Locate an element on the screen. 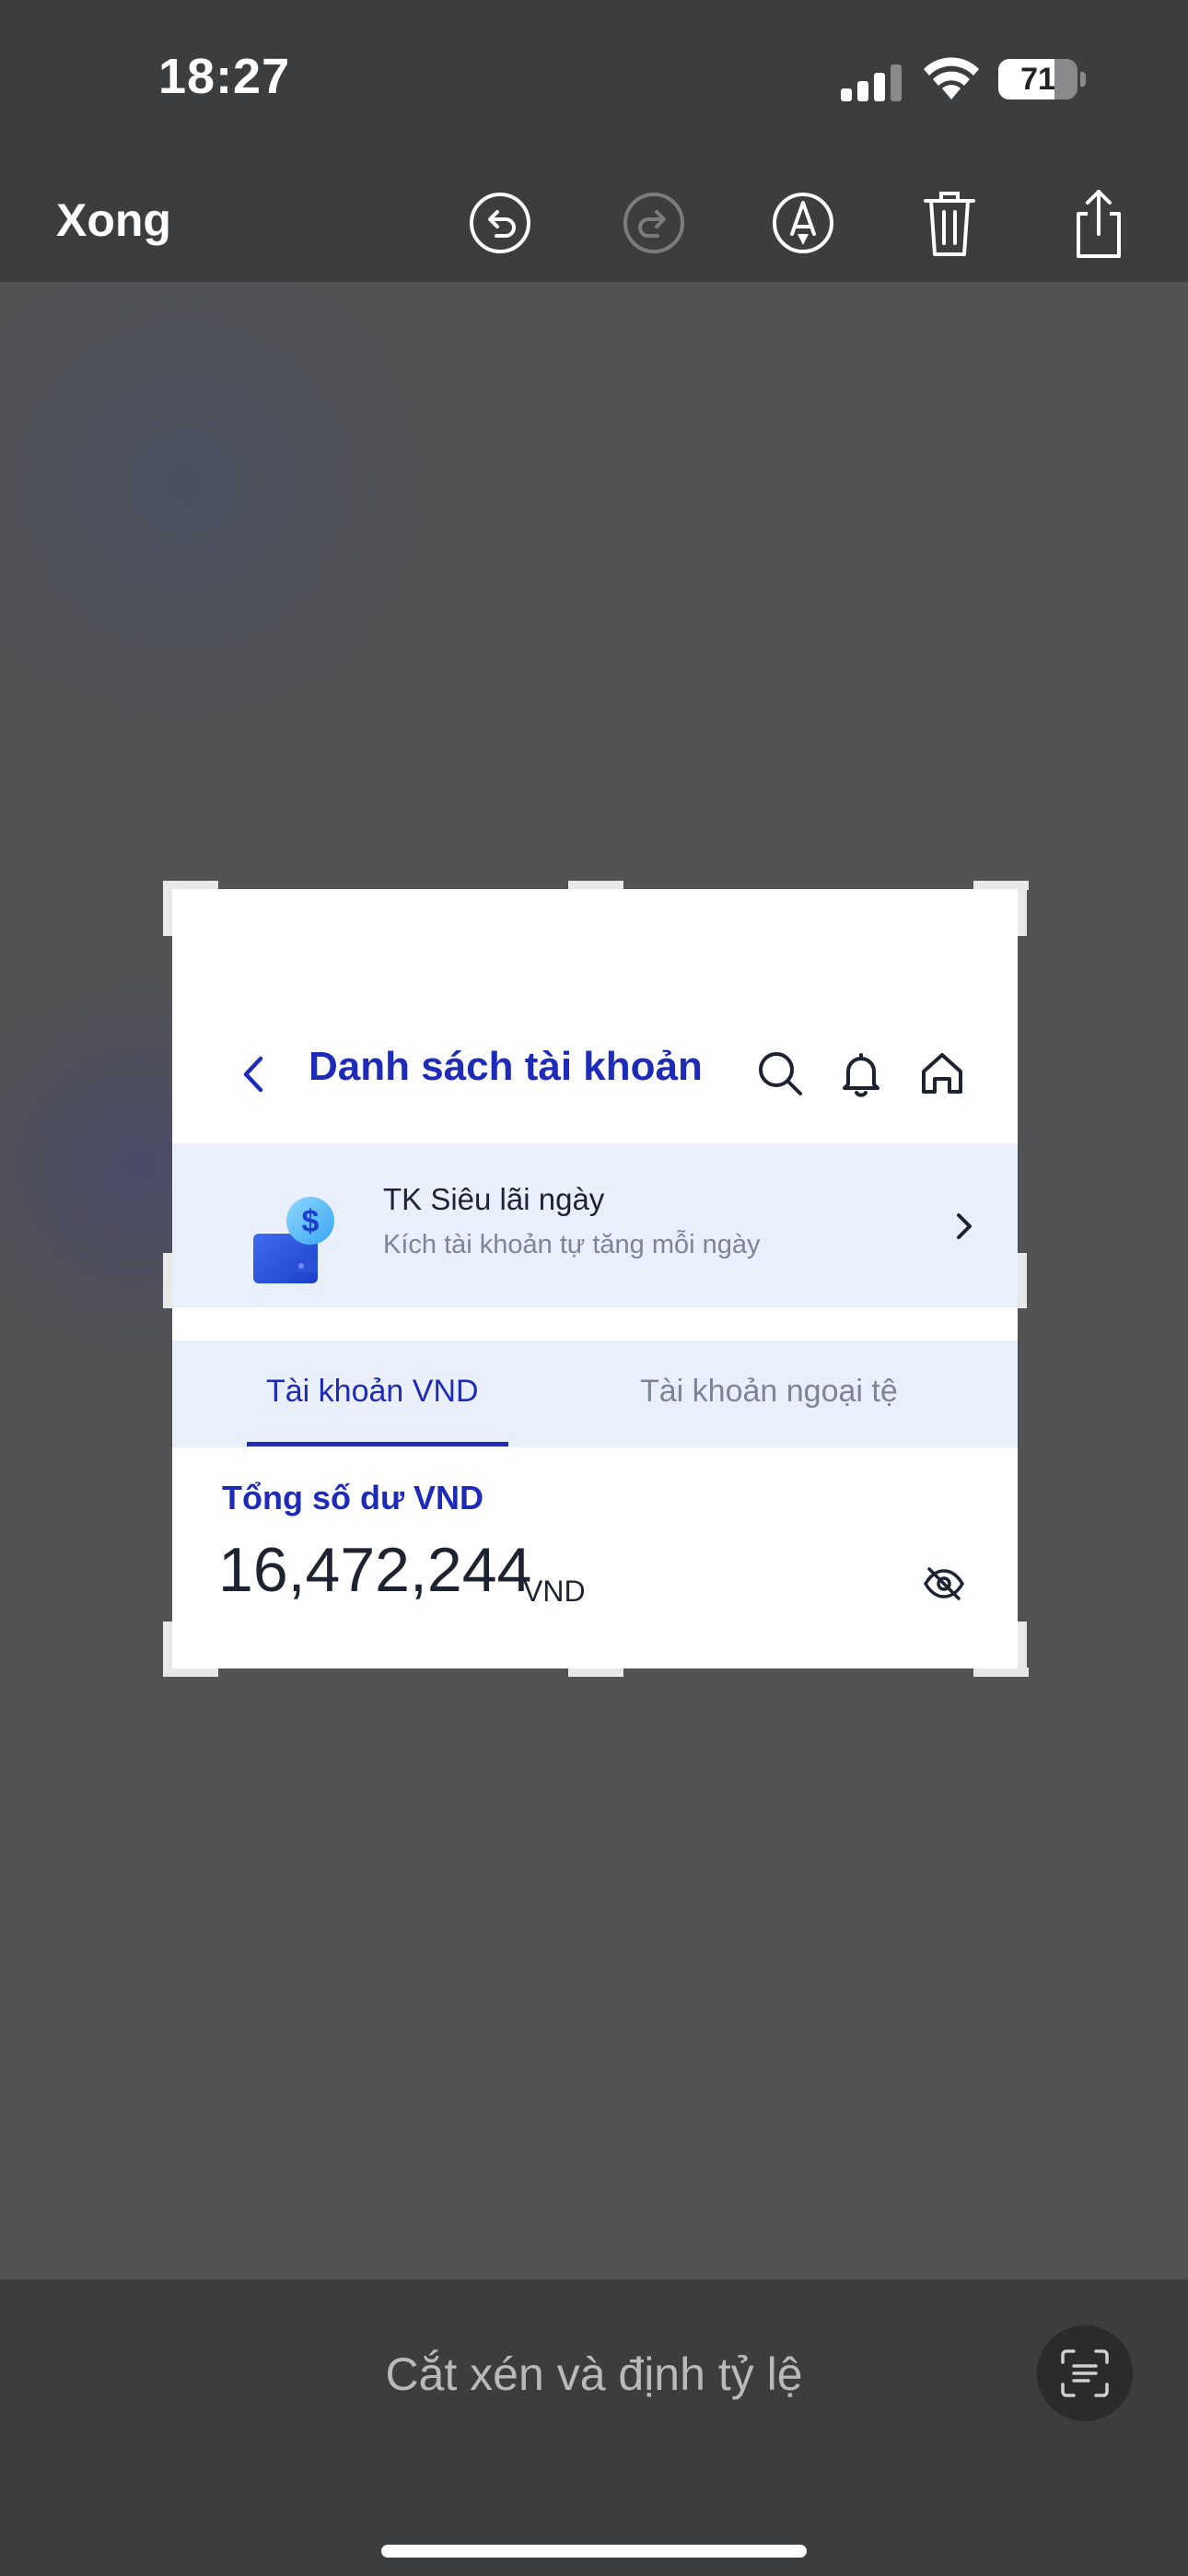 This screenshot has width=1188, height=2576. account-tabs: Tài khoản VND Tài khoản ngoại tệ is located at coordinates (595, 1394).